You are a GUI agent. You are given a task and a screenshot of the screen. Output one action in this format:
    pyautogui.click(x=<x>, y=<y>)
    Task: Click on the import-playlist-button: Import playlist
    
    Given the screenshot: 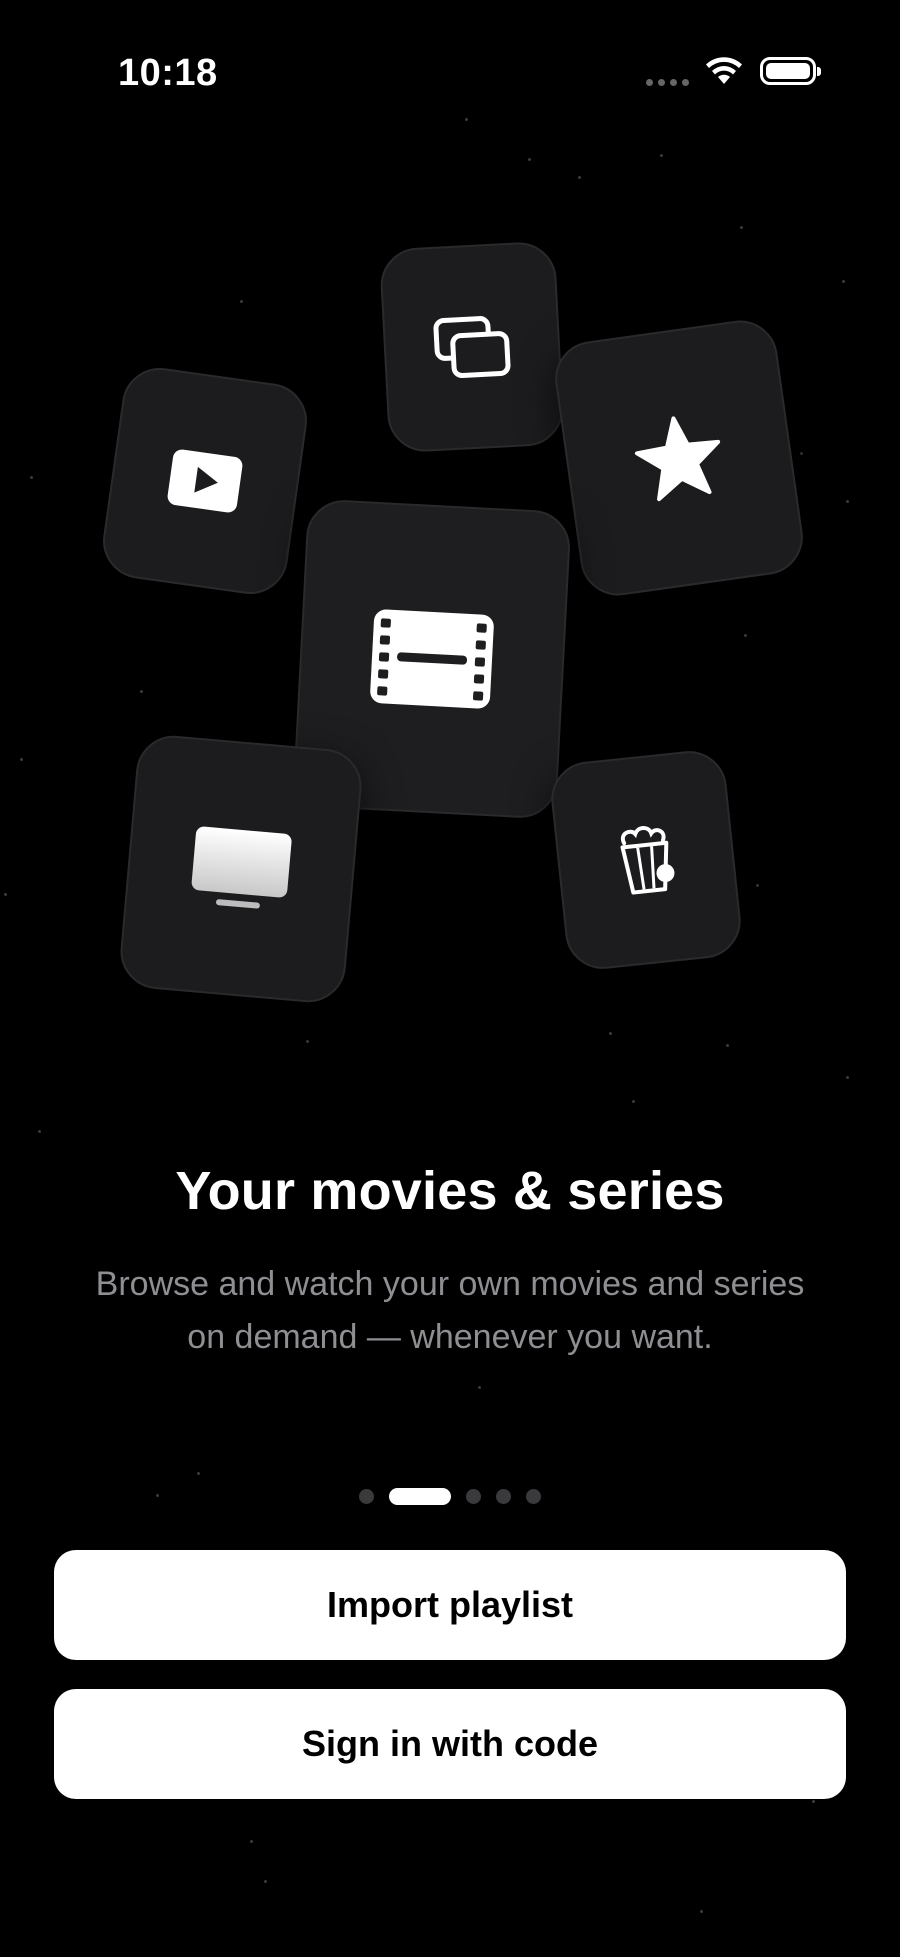 What is the action you would take?
    pyautogui.click(x=450, y=1605)
    